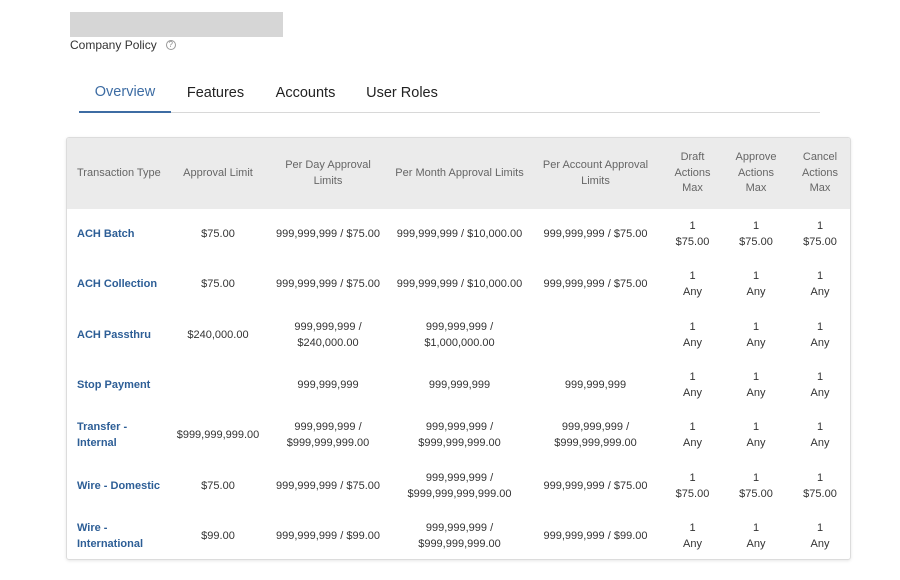 This screenshot has height=580, width=900. Describe the element at coordinates (756, 493) in the screenshot. I see `approve-amount: $75.00` at that location.